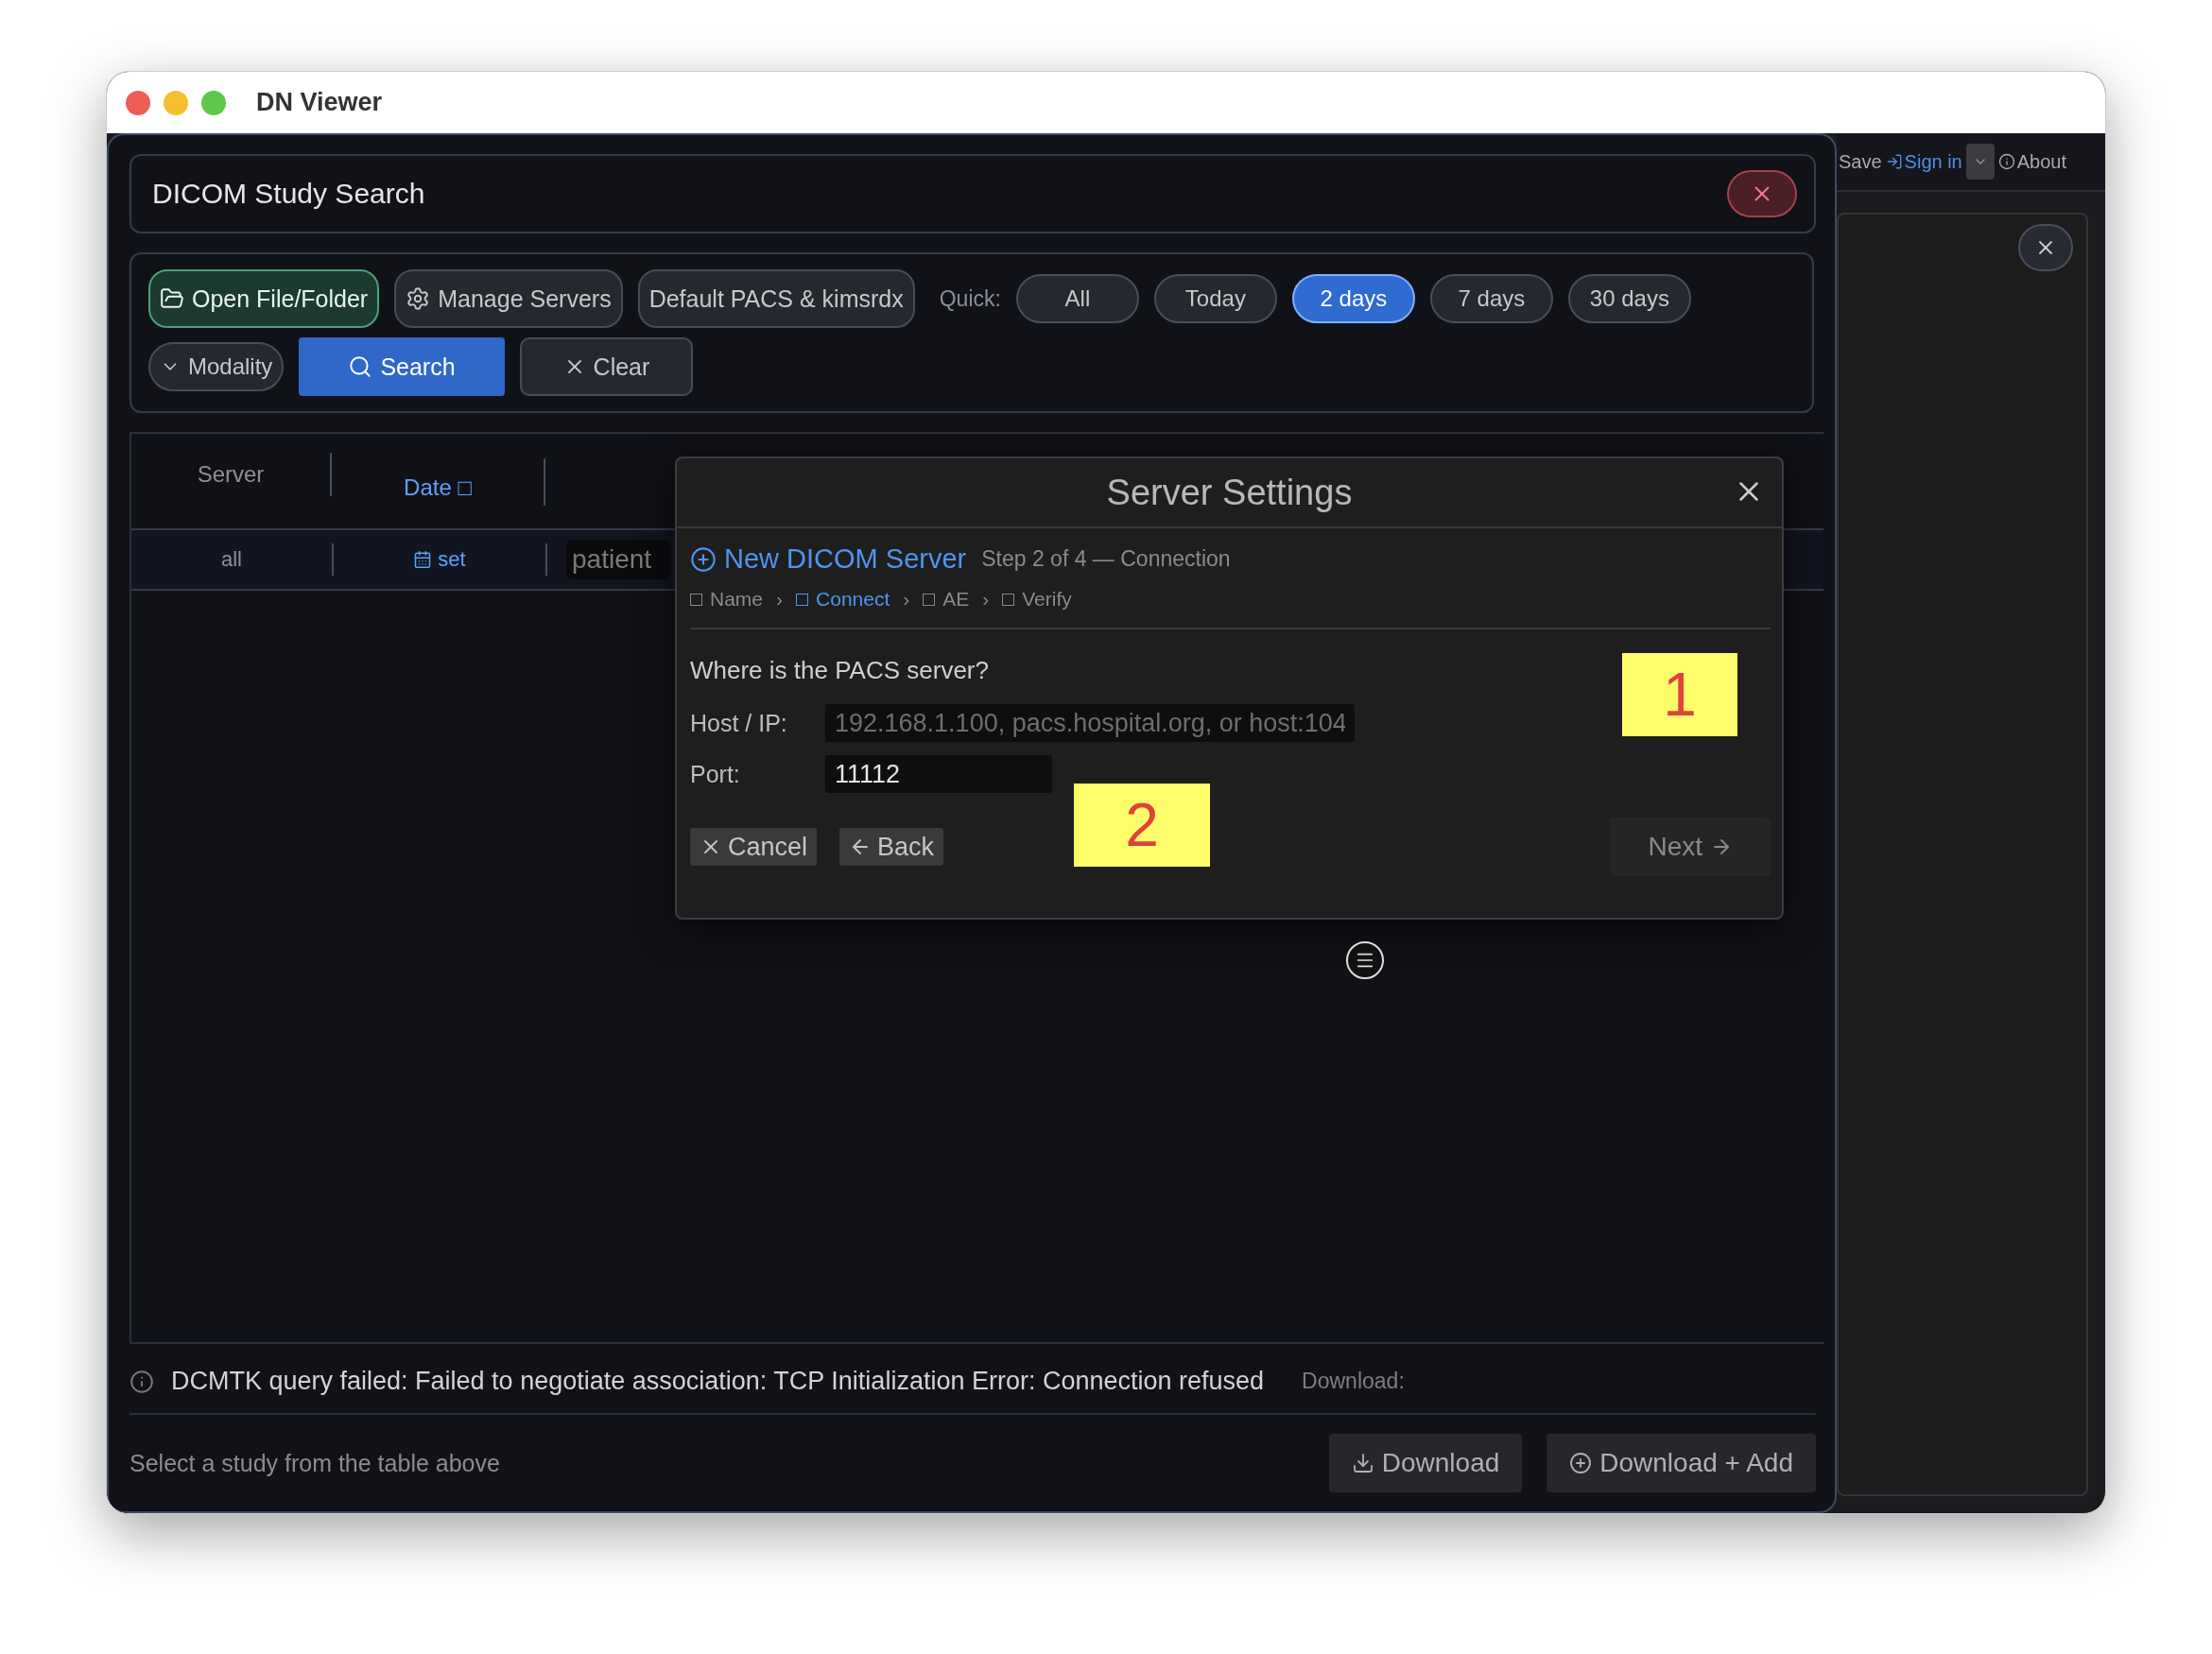 Image resolution: width=2212 pixels, height=1654 pixels. Describe the element at coordinates (418, 298) in the screenshot. I see `settings-icon` at that location.